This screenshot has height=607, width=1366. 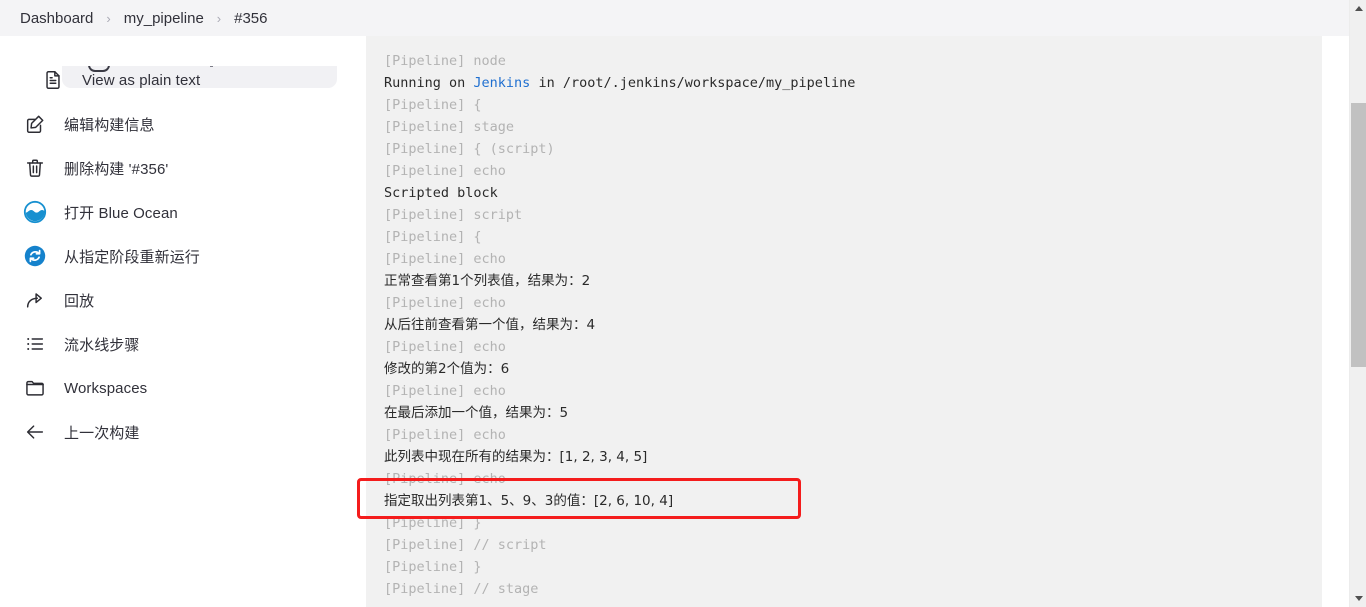 I want to click on sidebar-item-3: 打开 Blue Ocean, so click(x=183, y=212).